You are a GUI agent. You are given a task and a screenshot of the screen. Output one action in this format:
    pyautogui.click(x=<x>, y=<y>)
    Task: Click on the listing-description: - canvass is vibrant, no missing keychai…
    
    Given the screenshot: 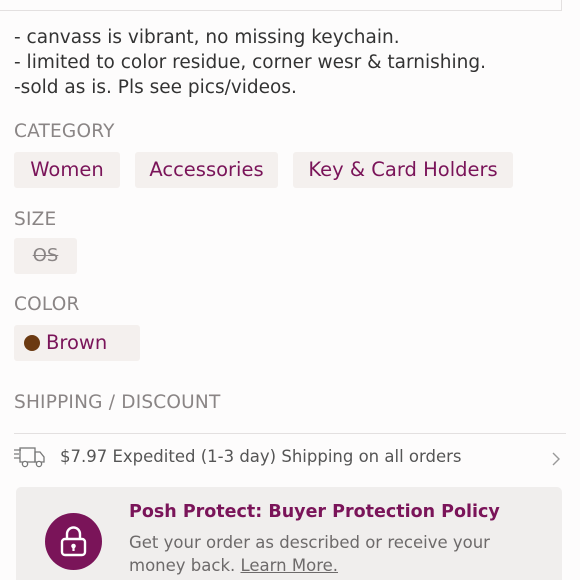 What is the action you would take?
    pyautogui.click(x=250, y=62)
    